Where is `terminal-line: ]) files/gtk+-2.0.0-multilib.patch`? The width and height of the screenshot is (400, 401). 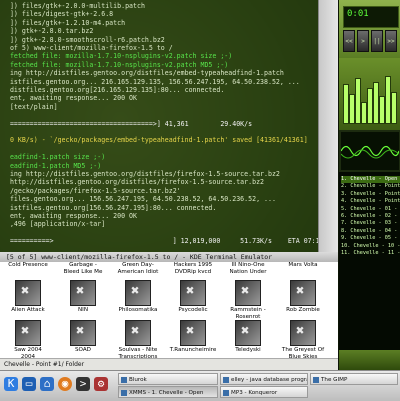 terminal-line: ]) files/gtk+-2.0.0-multilib.patch is located at coordinates (73, 6).